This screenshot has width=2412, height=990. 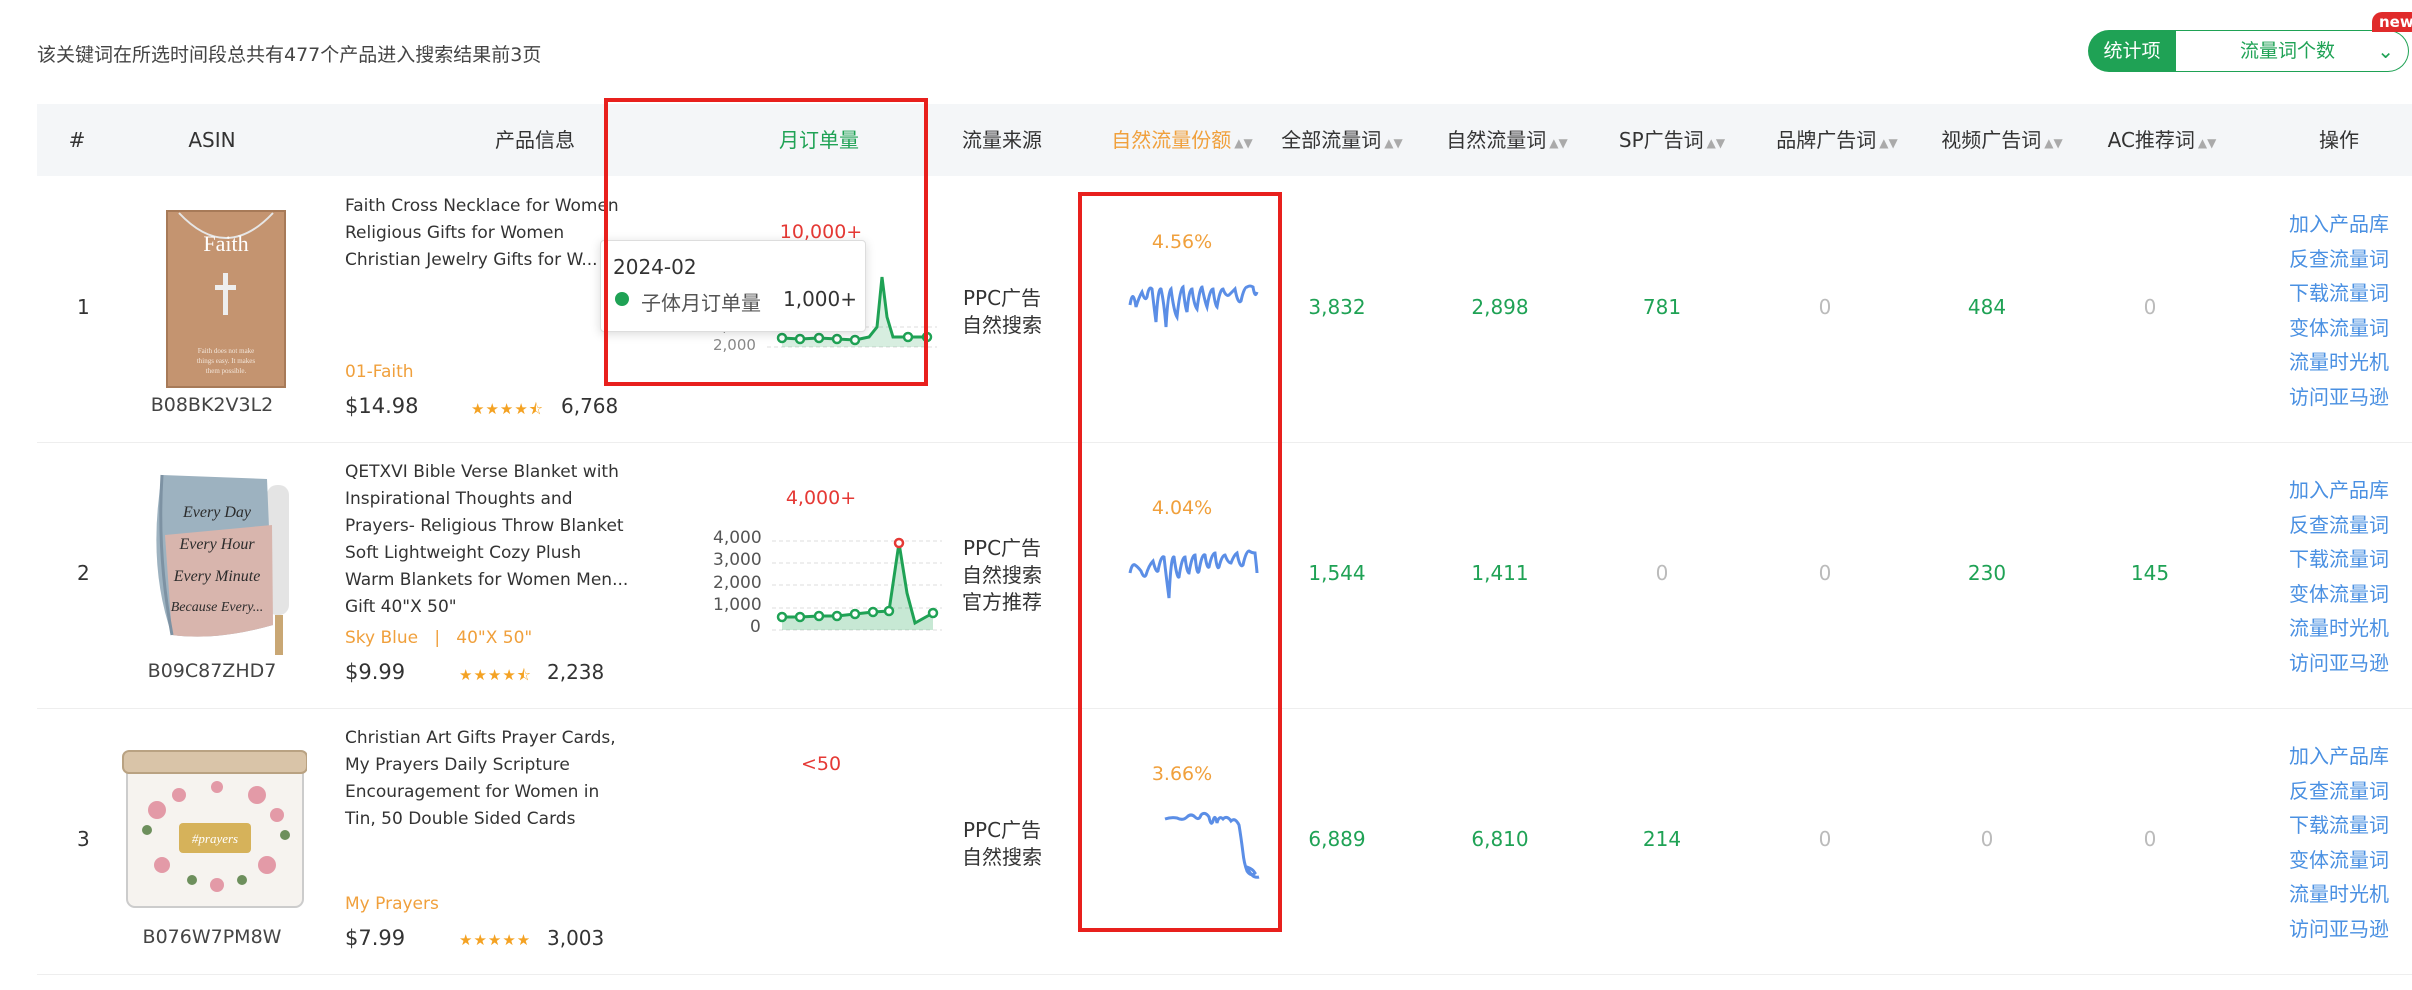 I want to click on title-line: Encouragement for Women in, so click(x=472, y=792).